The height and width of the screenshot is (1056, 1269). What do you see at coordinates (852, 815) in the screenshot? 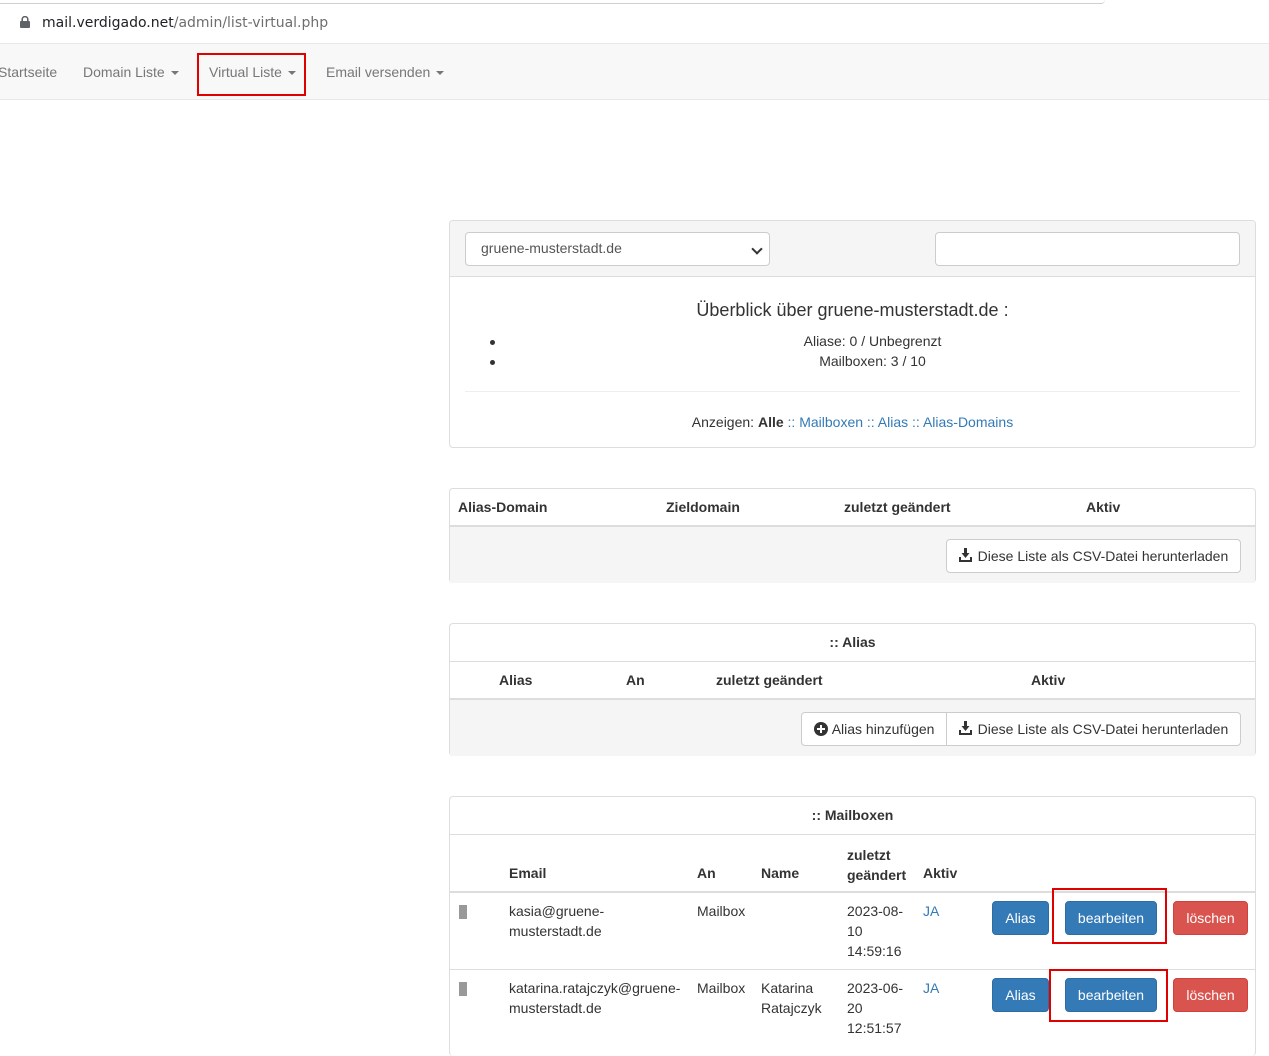
I see `mailboxes-panel-title: :: Mailboxen` at bounding box center [852, 815].